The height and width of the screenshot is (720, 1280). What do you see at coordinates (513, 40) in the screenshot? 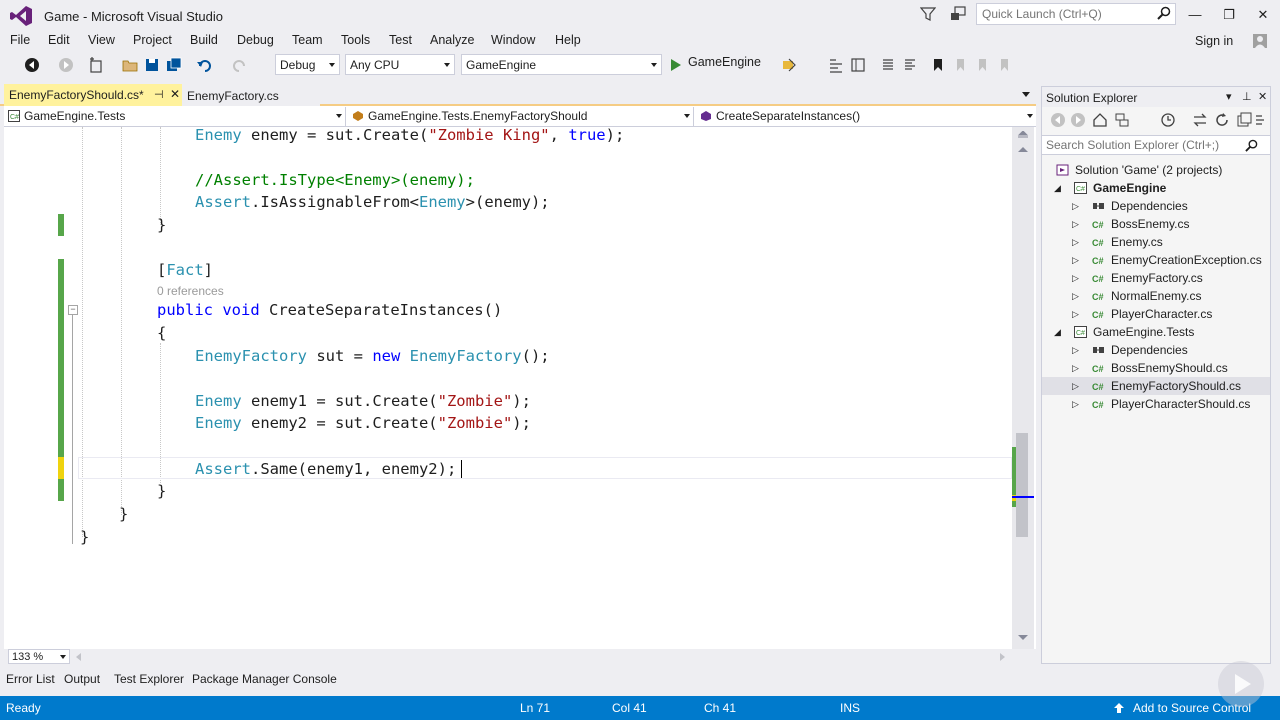
I see `menu-window: Window` at bounding box center [513, 40].